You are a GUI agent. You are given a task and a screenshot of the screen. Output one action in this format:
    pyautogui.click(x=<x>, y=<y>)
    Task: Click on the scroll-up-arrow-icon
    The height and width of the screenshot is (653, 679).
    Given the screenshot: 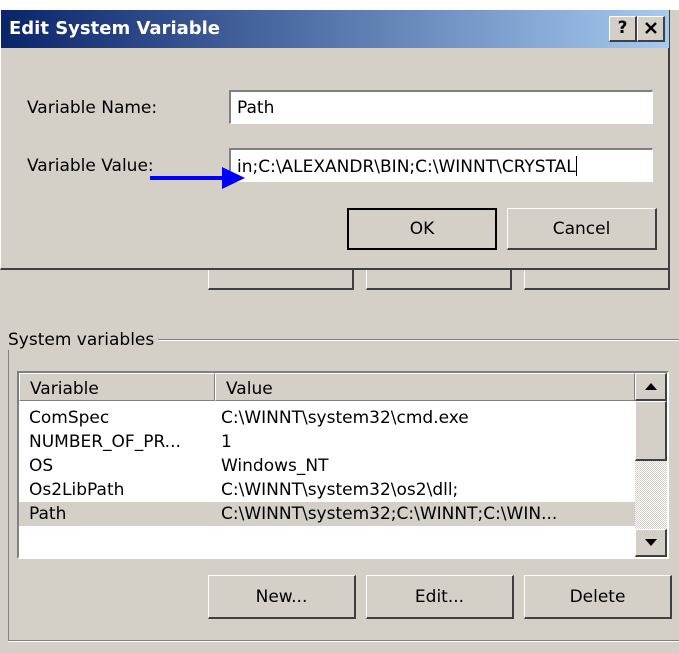 What is the action you would take?
    pyautogui.click(x=650, y=386)
    